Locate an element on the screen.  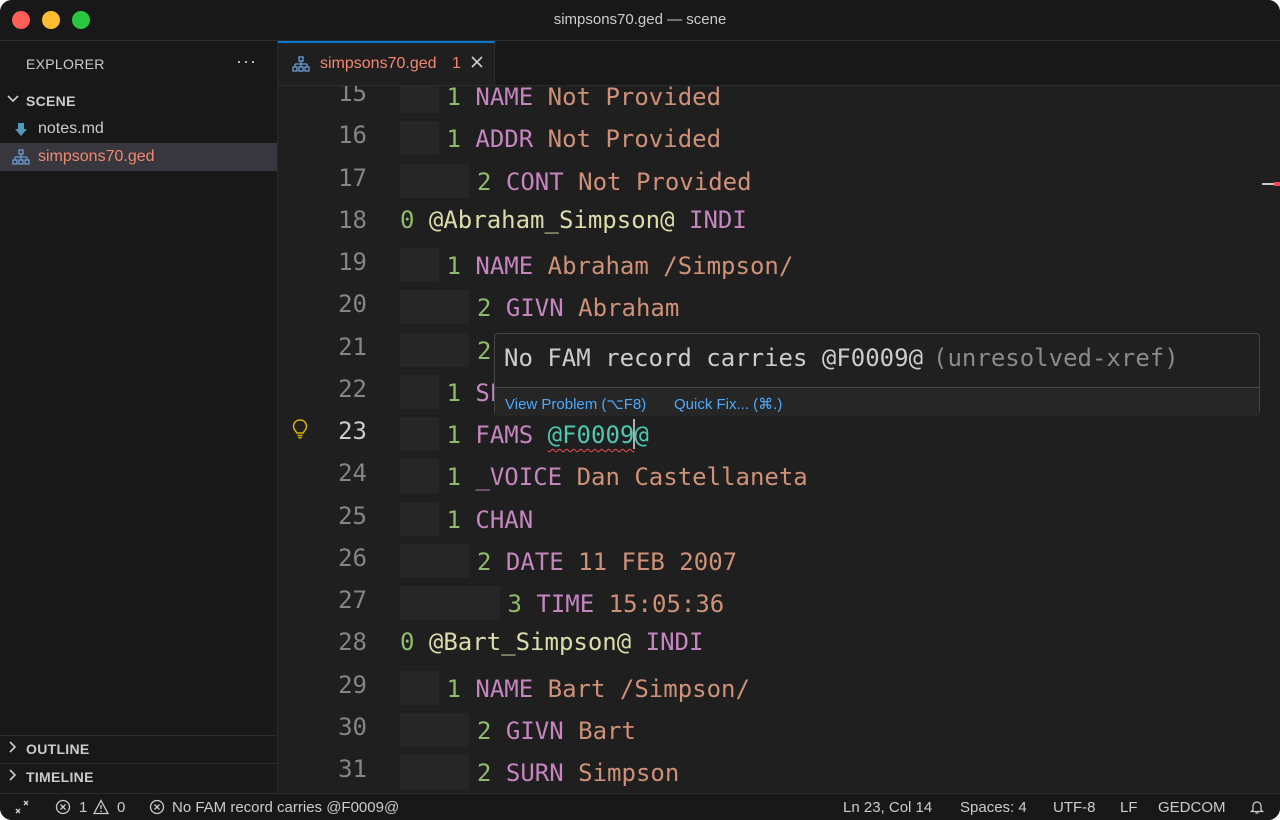
code-text: 0 @Bart_Simpson@ INDI is located at coordinates (551, 642).